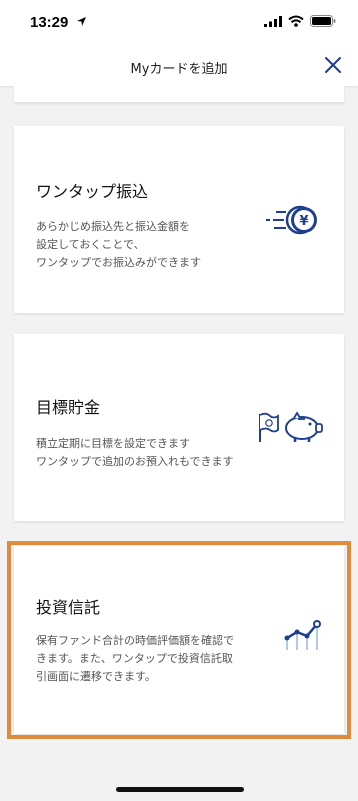 This screenshot has height=801, width=358. What do you see at coordinates (92, 191) in the screenshot?
I see `card-title: ワンタップ振込` at bounding box center [92, 191].